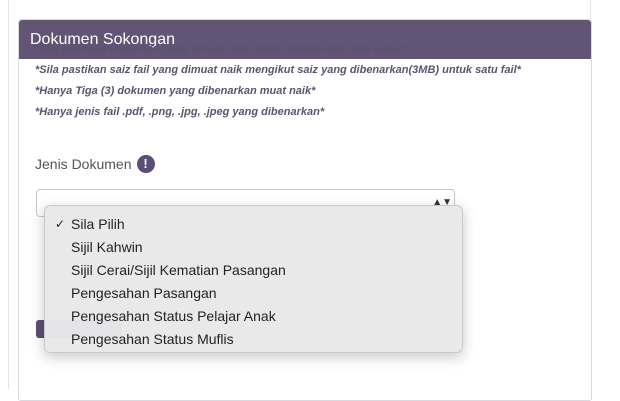 The height and width of the screenshot is (401, 620). What do you see at coordinates (107, 247) in the screenshot?
I see `option-label: Sijil Kahwin` at bounding box center [107, 247].